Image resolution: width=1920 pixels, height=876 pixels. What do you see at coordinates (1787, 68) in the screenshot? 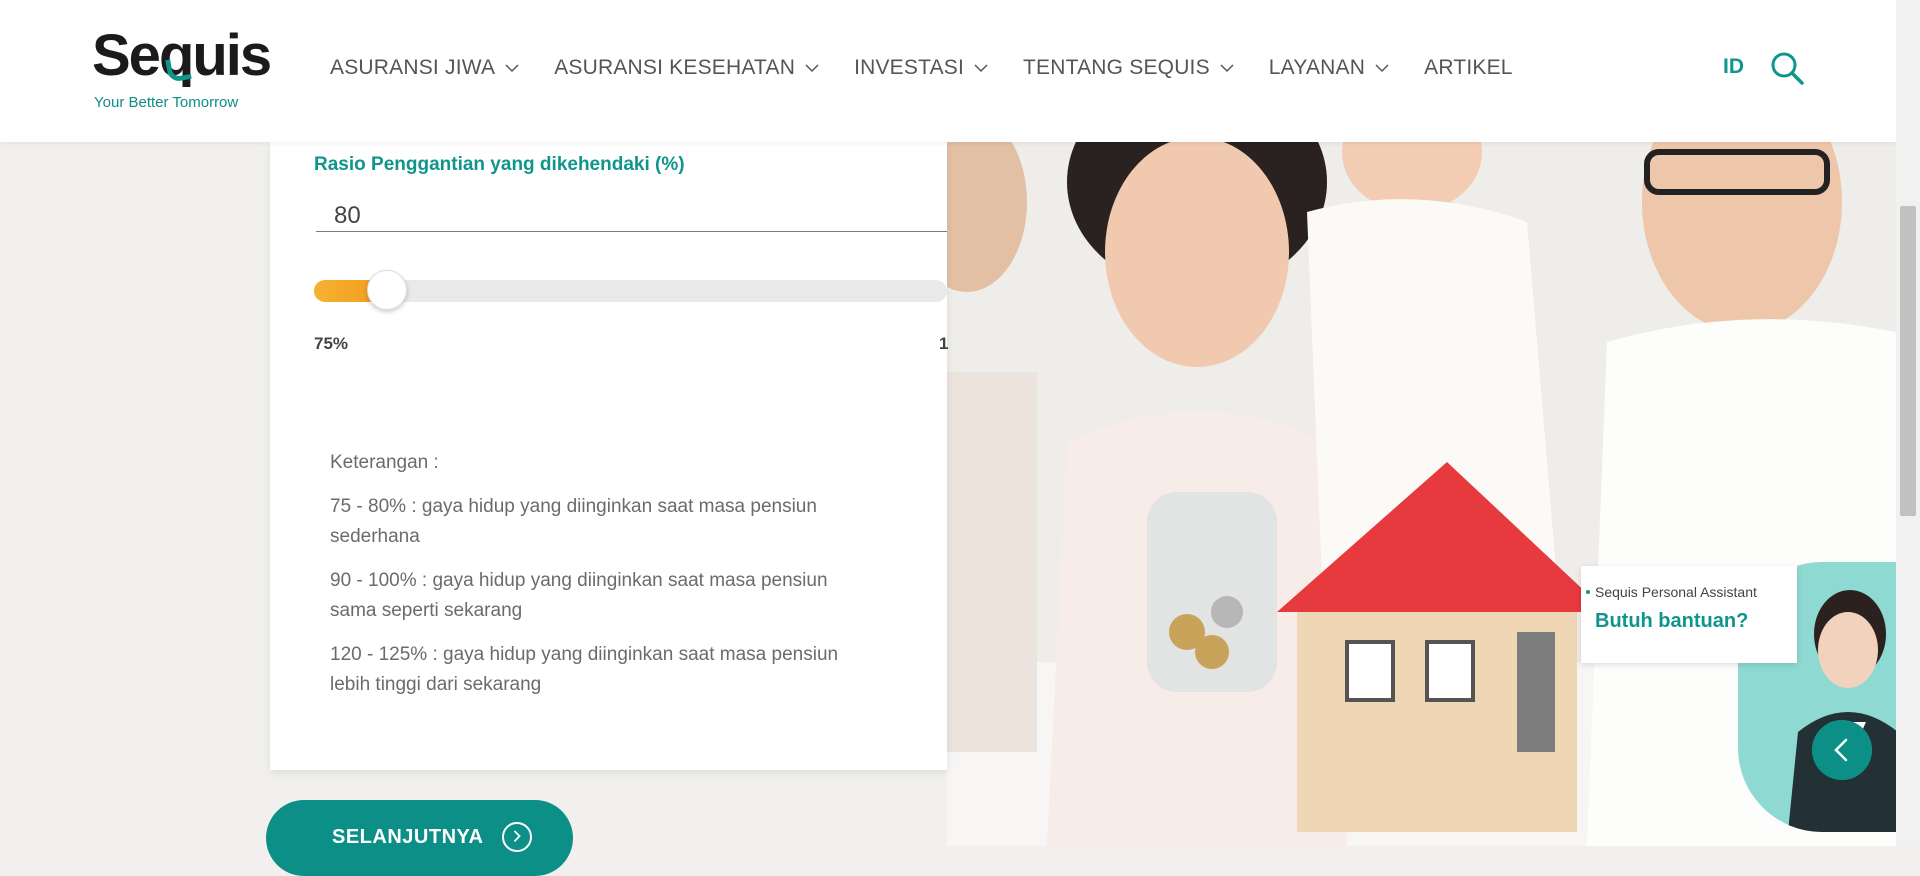
I see `search-icon` at bounding box center [1787, 68].